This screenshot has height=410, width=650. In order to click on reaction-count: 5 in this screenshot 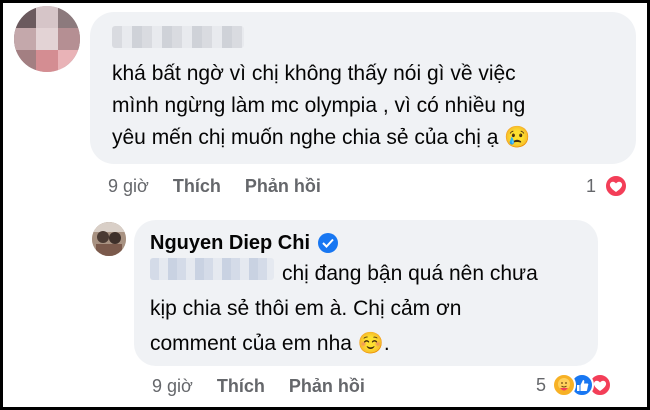, I will do `click(541, 385)`.